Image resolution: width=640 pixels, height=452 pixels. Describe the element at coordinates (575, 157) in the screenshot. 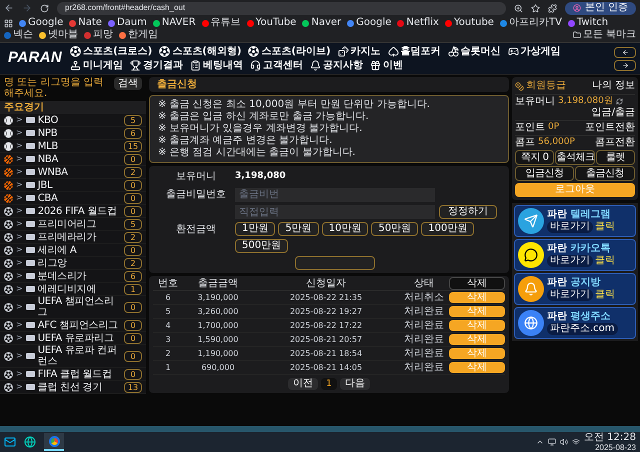

I see `account-button: 출석체크` at that location.